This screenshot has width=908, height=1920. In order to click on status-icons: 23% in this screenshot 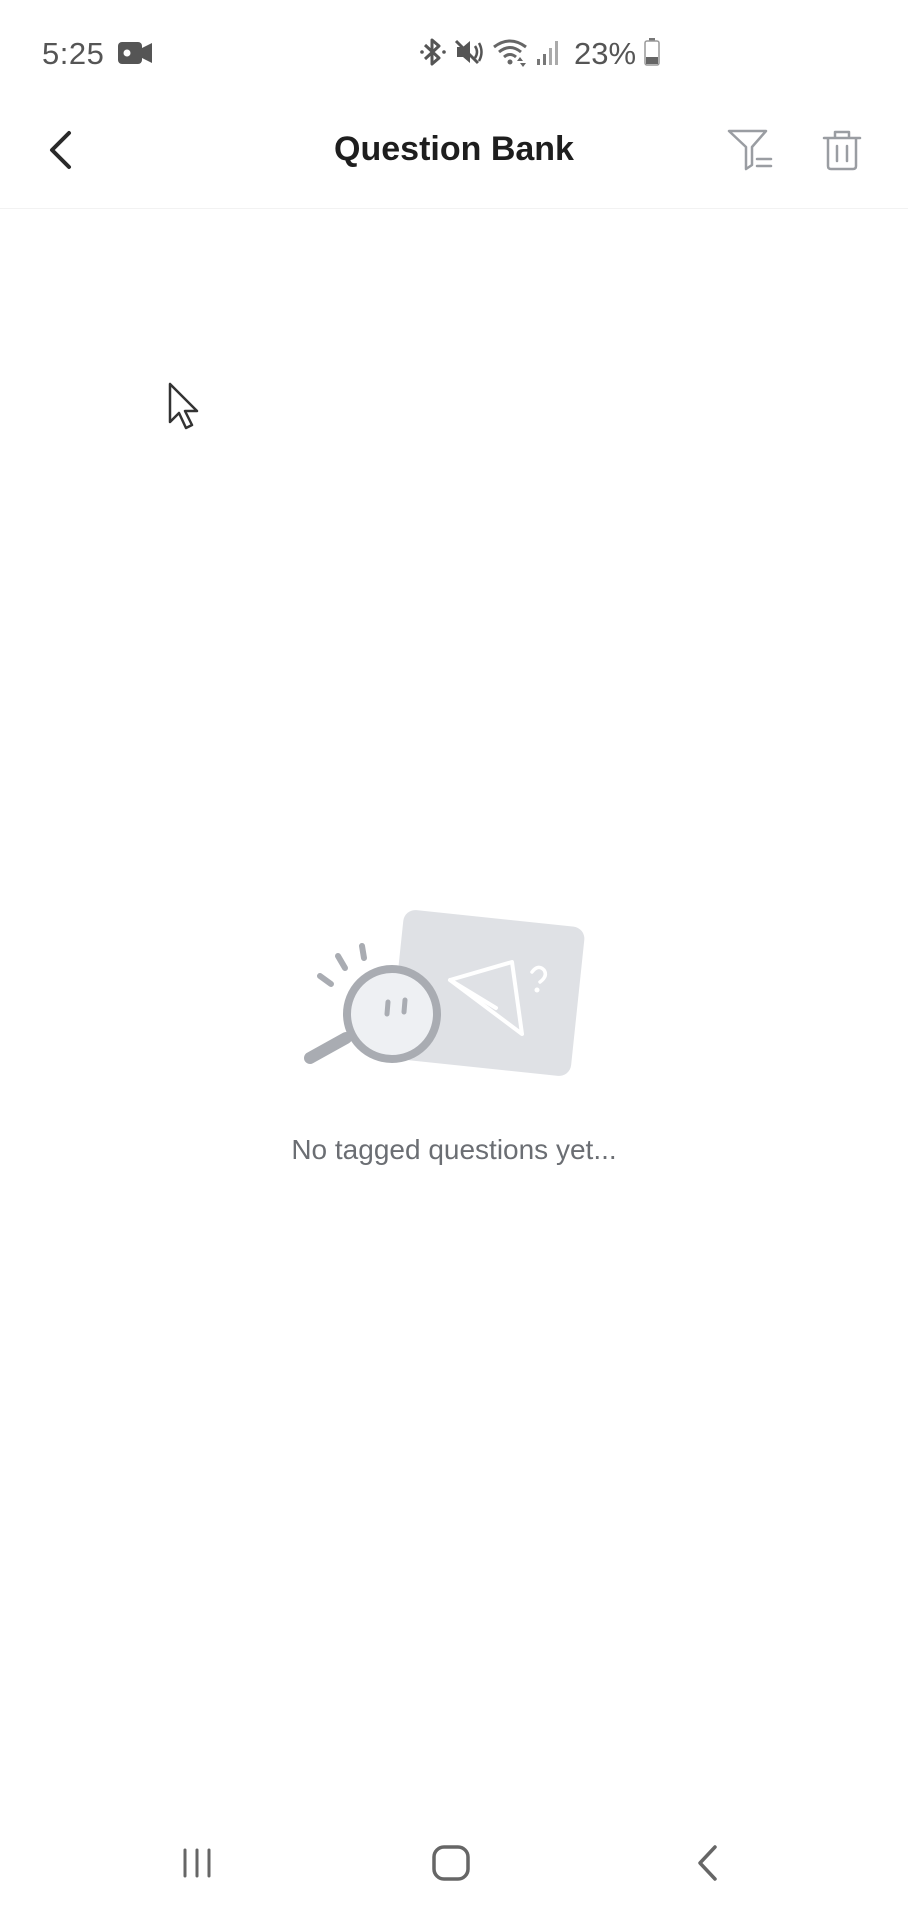, I will do `click(540, 54)`.